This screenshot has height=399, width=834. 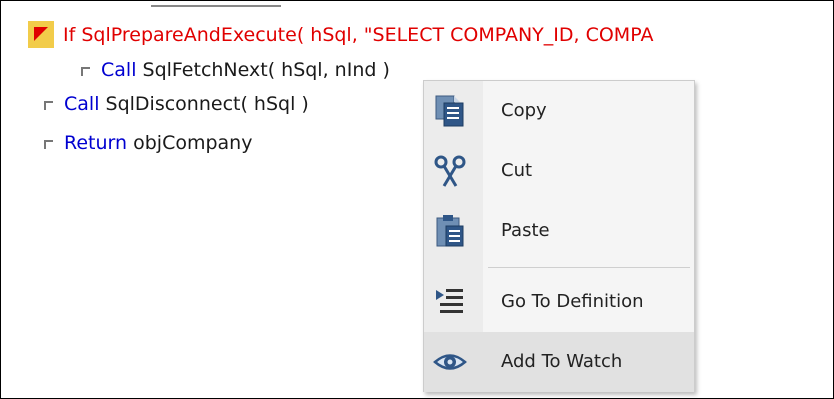 I want to click on breakpoint-flag-icon, so click(x=41, y=34).